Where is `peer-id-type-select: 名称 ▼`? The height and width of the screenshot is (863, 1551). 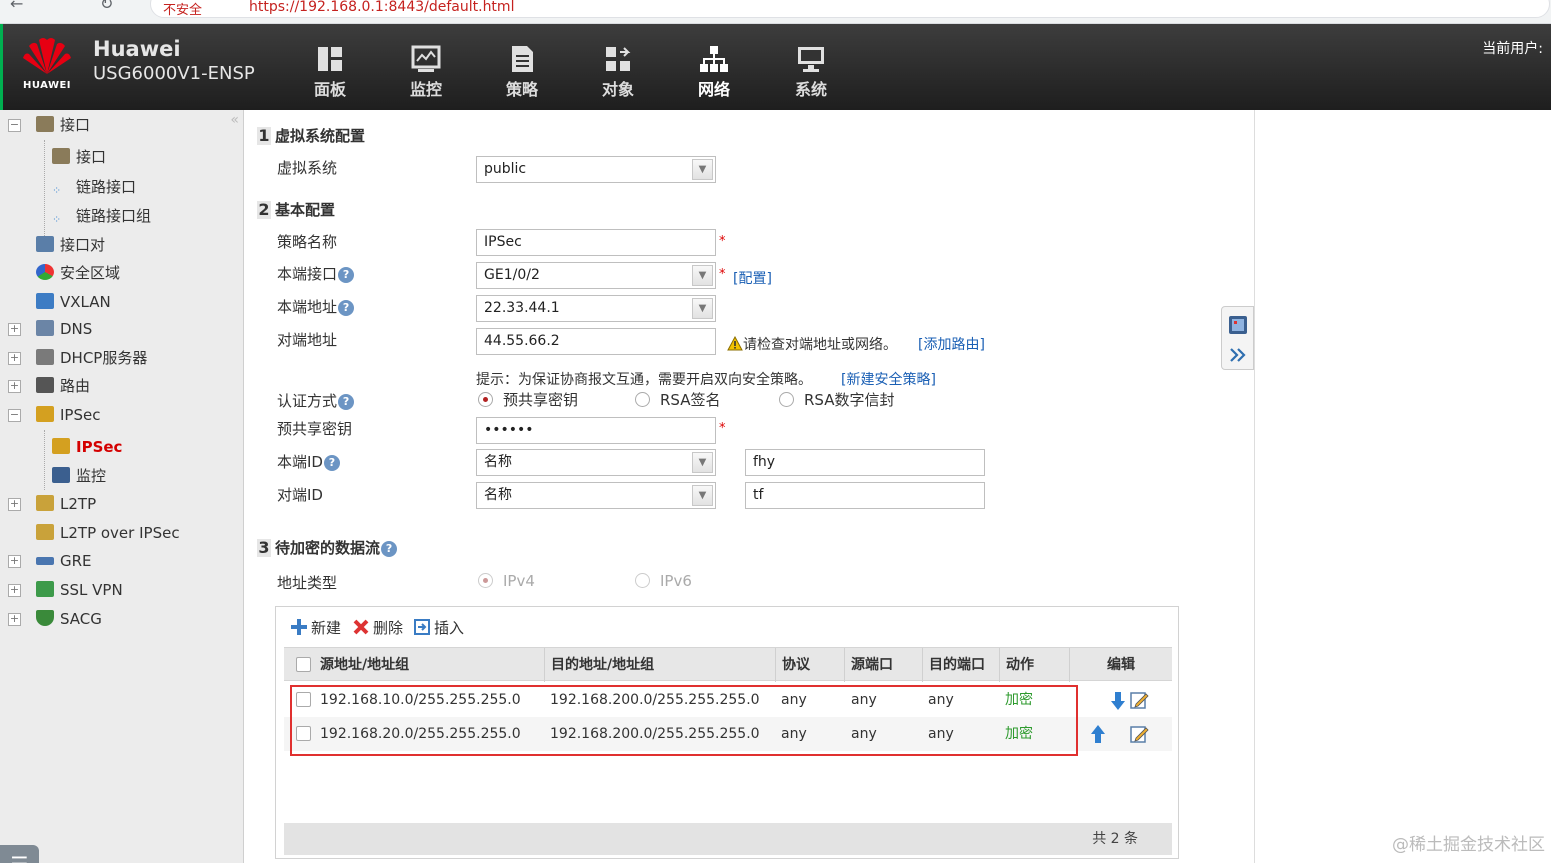
peer-id-type-select: 名称 ▼ is located at coordinates (596, 495).